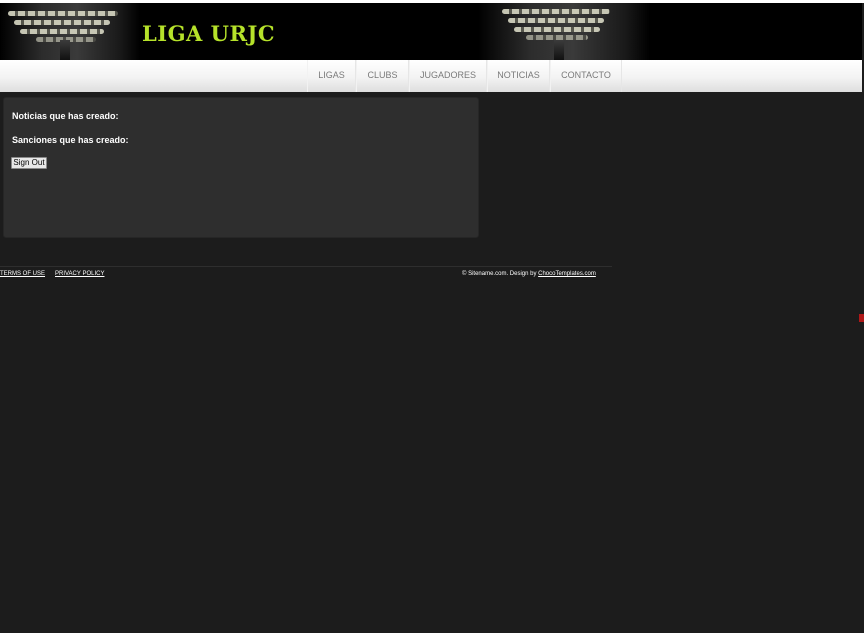 Image resolution: width=864 pixels, height=633 pixels. What do you see at coordinates (567, 274) in the screenshot?
I see `chocotemplates-link: ChocoTemplates.com` at bounding box center [567, 274].